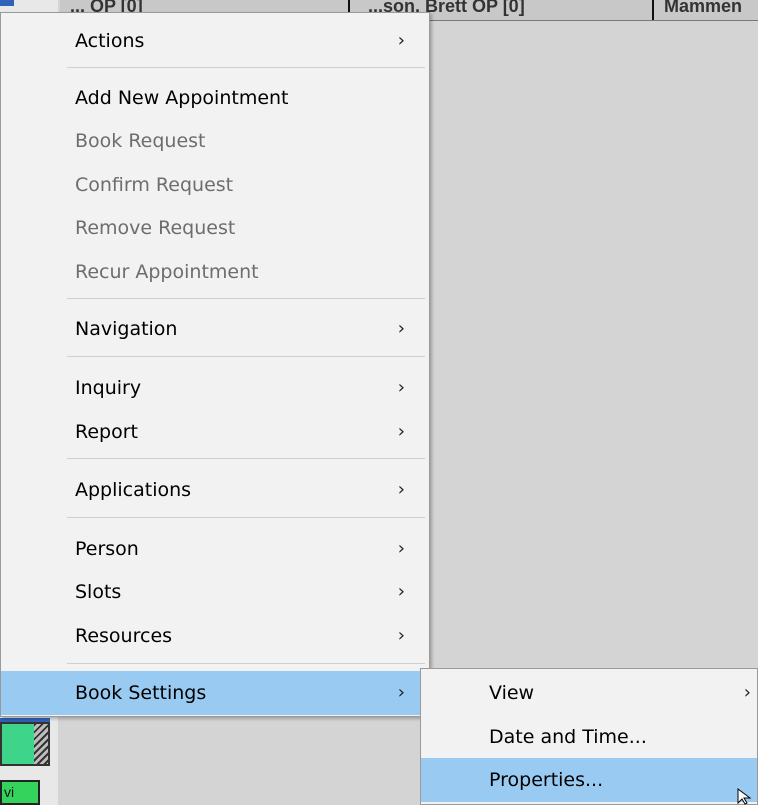 This screenshot has height=805, width=758. What do you see at coordinates (182, 98) in the screenshot?
I see `menu-item-label: Add New Appointment` at bounding box center [182, 98].